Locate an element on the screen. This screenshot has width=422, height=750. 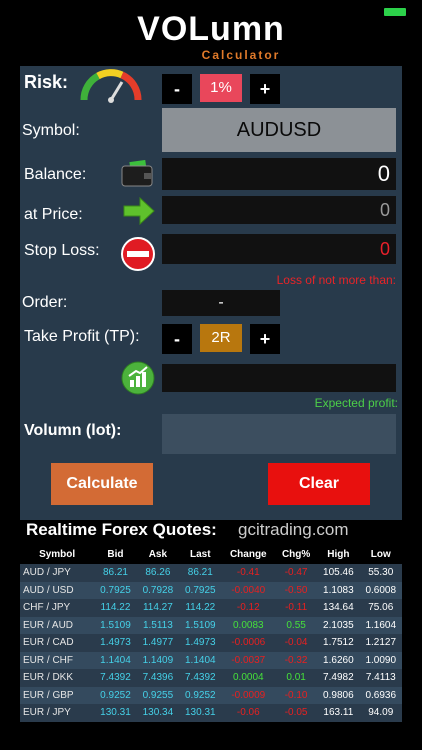
bar-chart-growth-icon is located at coordinates (138, 378).